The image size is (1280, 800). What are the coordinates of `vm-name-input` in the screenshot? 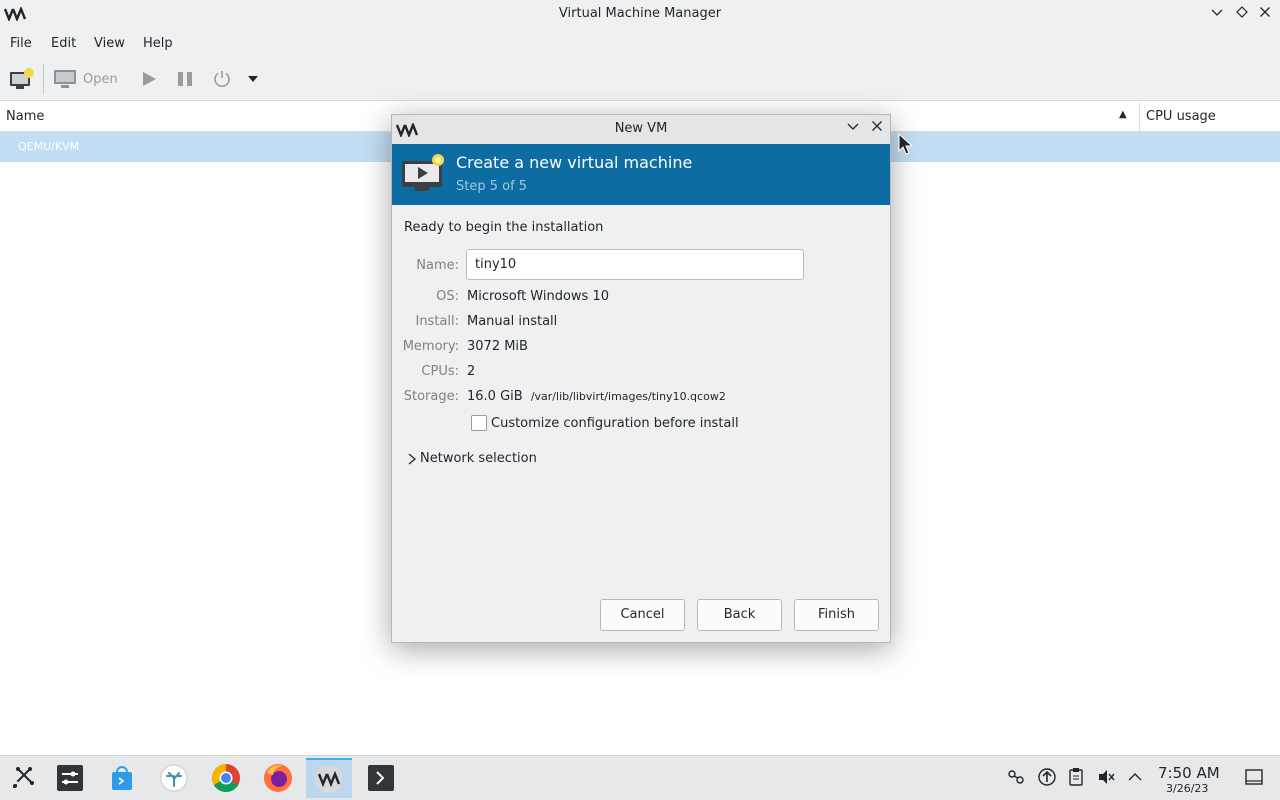 It's located at (635, 264).